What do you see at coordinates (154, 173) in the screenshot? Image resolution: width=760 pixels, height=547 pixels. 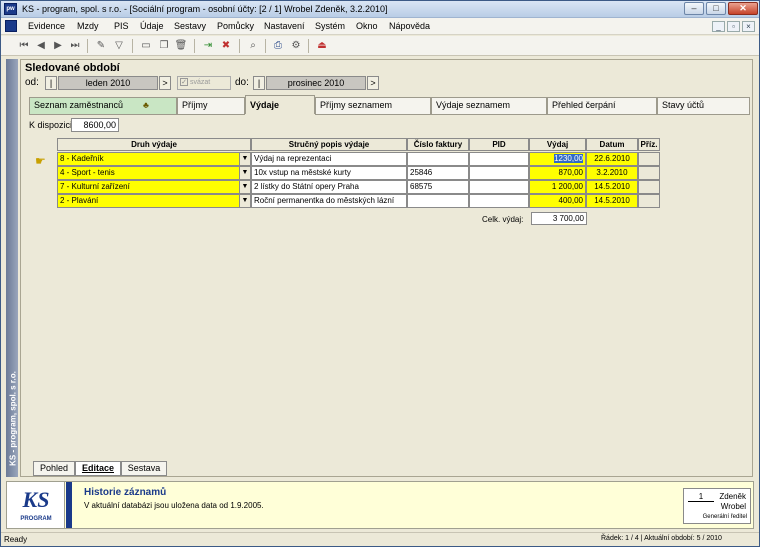 I see `cell-druh: 4 - Sport - tenis ▼` at bounding box center [154, 173].